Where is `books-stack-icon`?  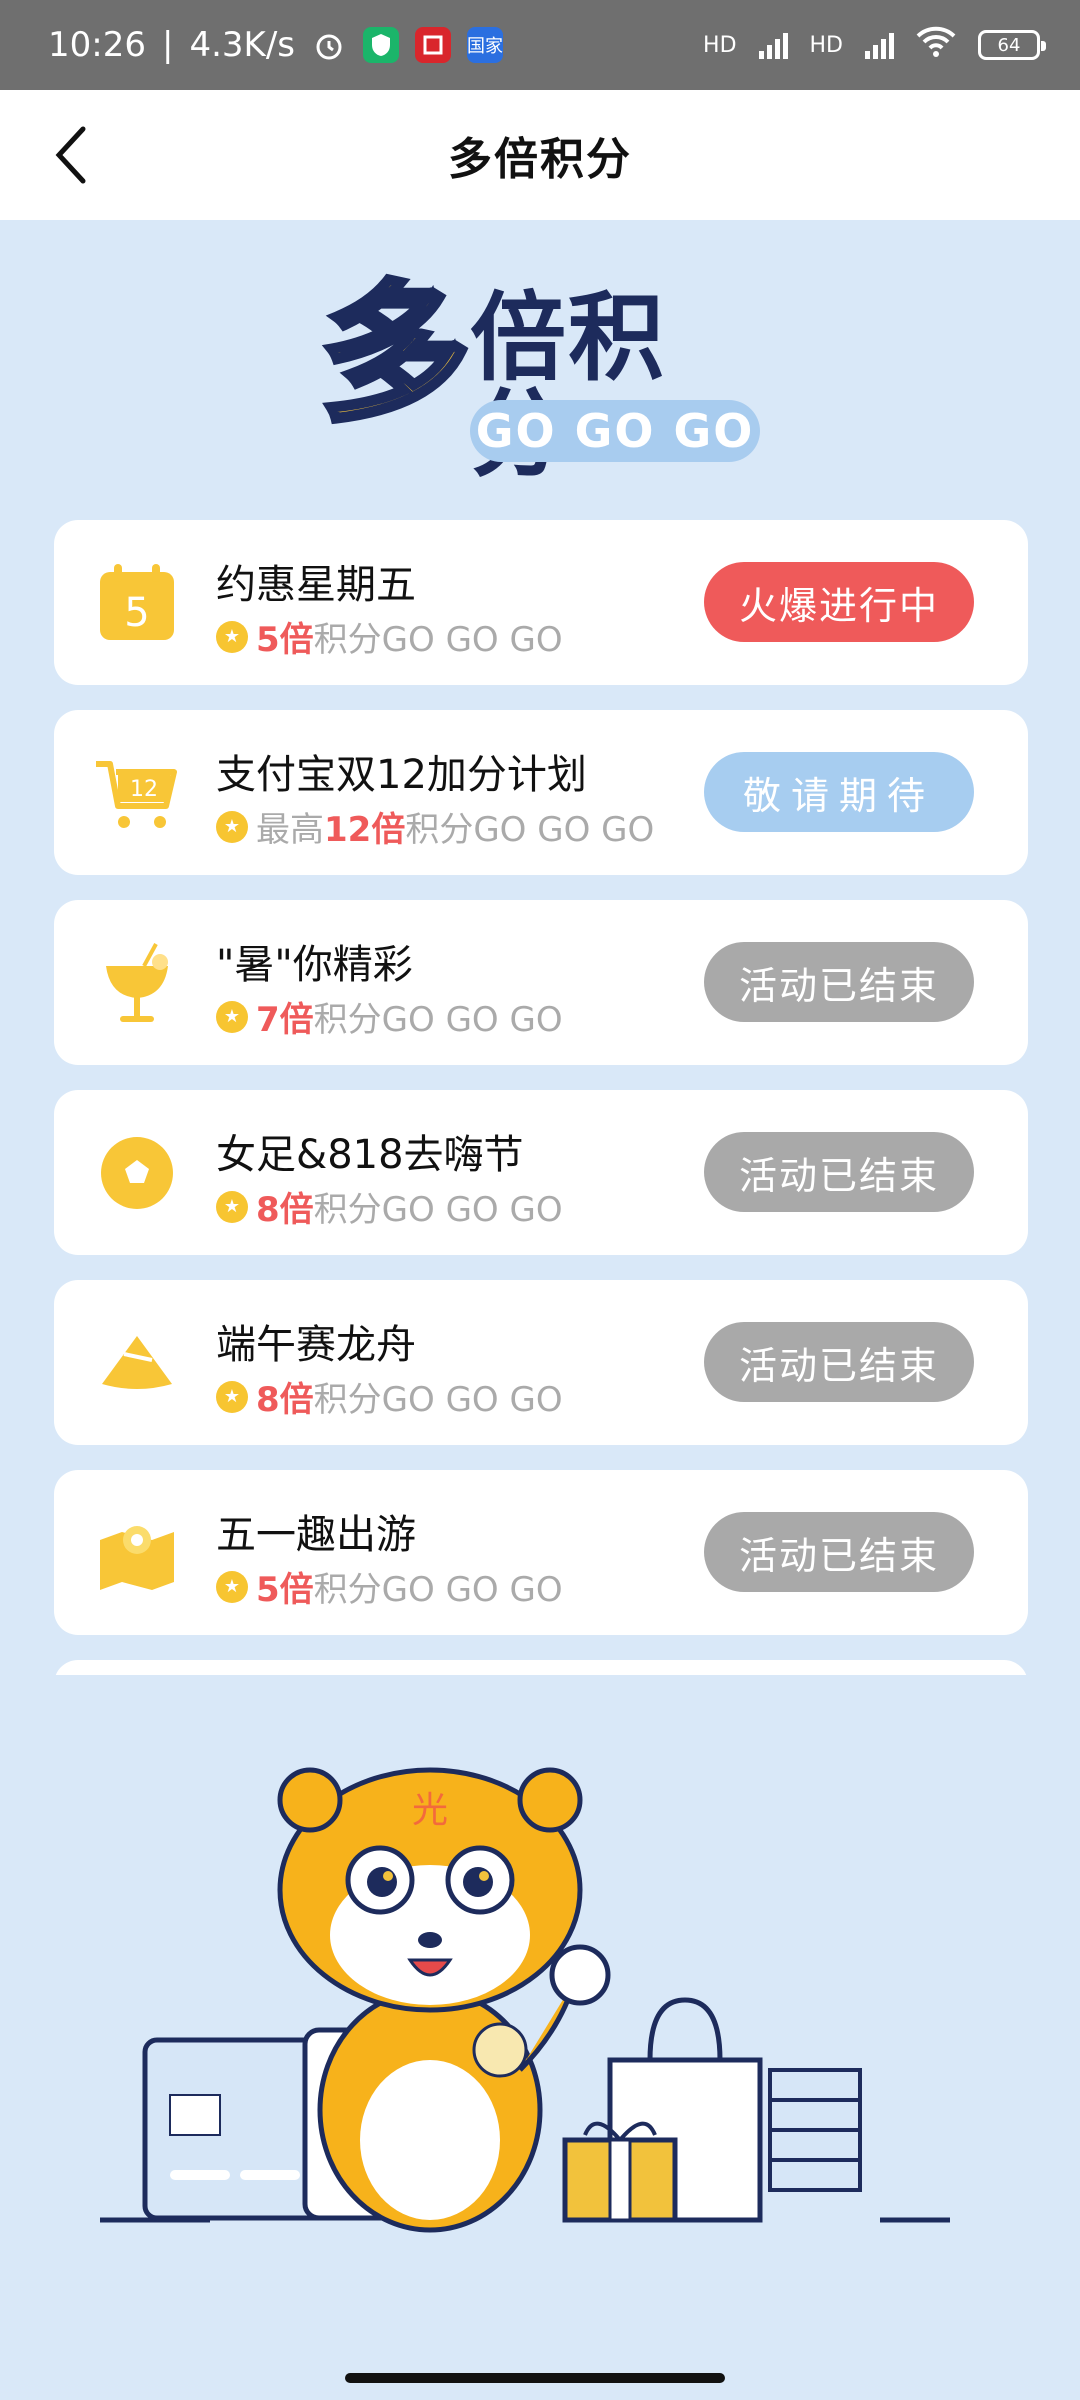
books-stack-icon is located at coordinates (815, 2085).